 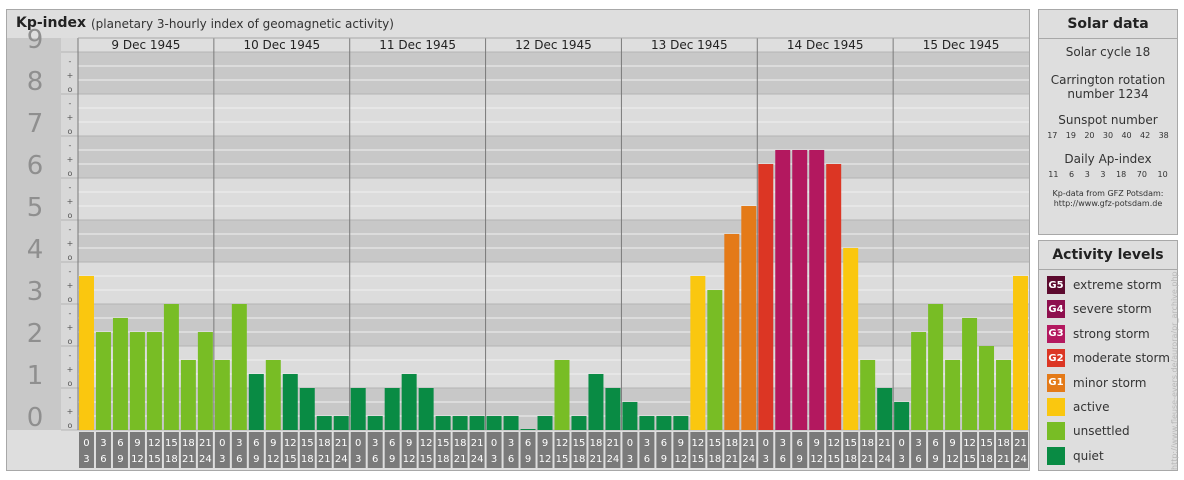 What do you see at coordinates (961, 45) in the screenshot?
I see `day-label: 15 Dec 1945` at bounding box center [961, 45].